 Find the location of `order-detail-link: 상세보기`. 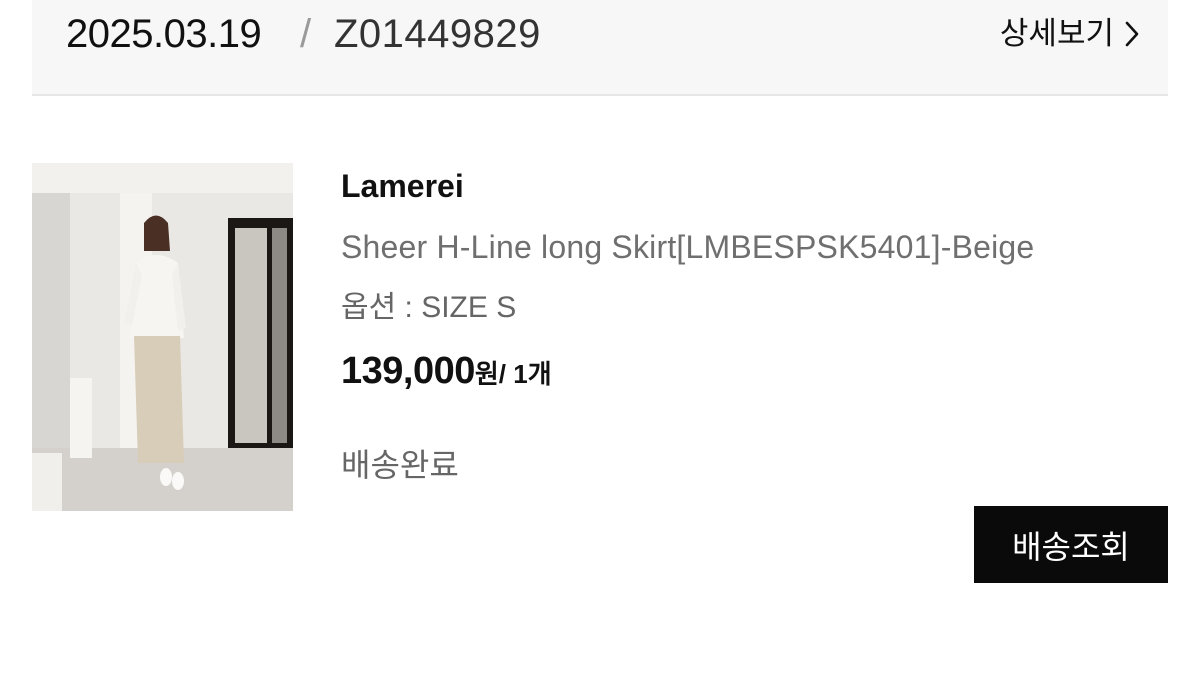

order-detail-link: 상세보기 is located at coordinates (1070, 34).